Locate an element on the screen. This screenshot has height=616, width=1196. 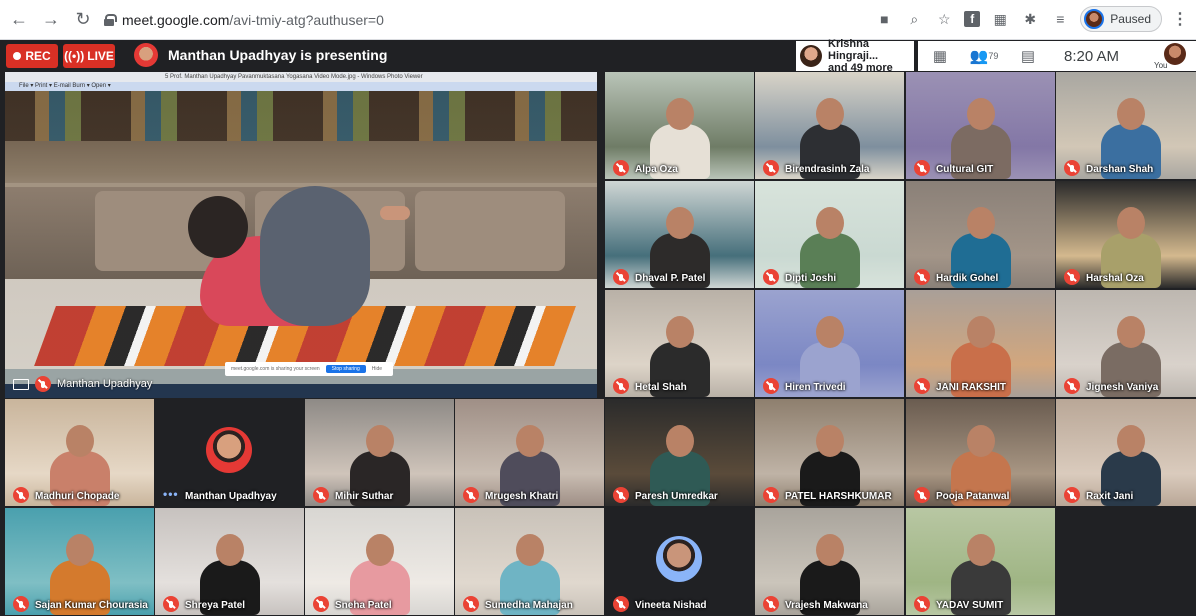
participant-tile: Sneha Patel is located at coordinates (379, 561).